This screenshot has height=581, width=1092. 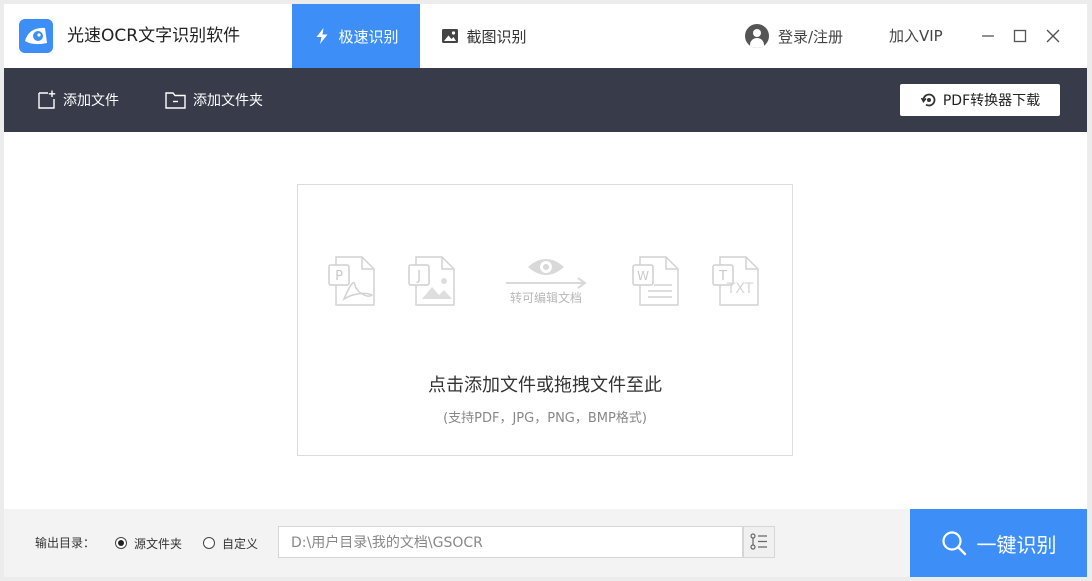 I want to click on title-bar: 光速OCR文字识别软件 极速识别 截图识别 登录/注册 加入VIP, so click(x=545, y=36).